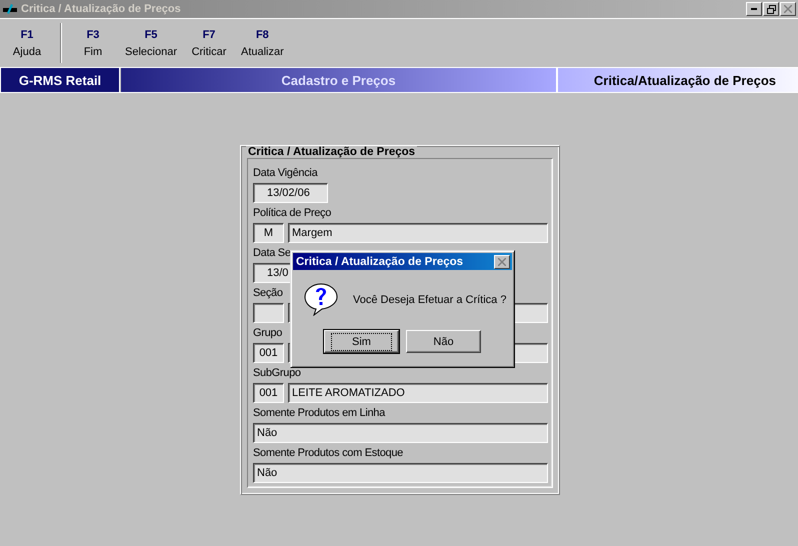  What do you see at coordinates (272, 253) in the screenshot?
I see `field-label: Data Se` at bounding box center [272, 253].